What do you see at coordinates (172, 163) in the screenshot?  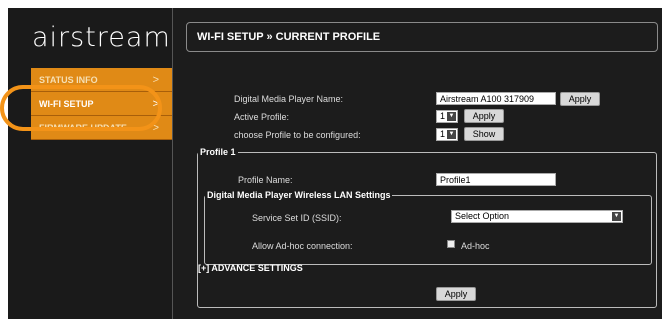 I see `divider` at bounding box center [172, 163].